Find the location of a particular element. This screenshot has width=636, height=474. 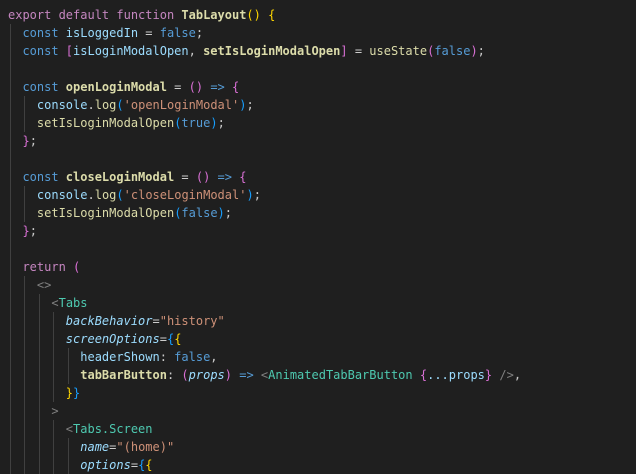

code-token: > is located at coordinates (55, 411).